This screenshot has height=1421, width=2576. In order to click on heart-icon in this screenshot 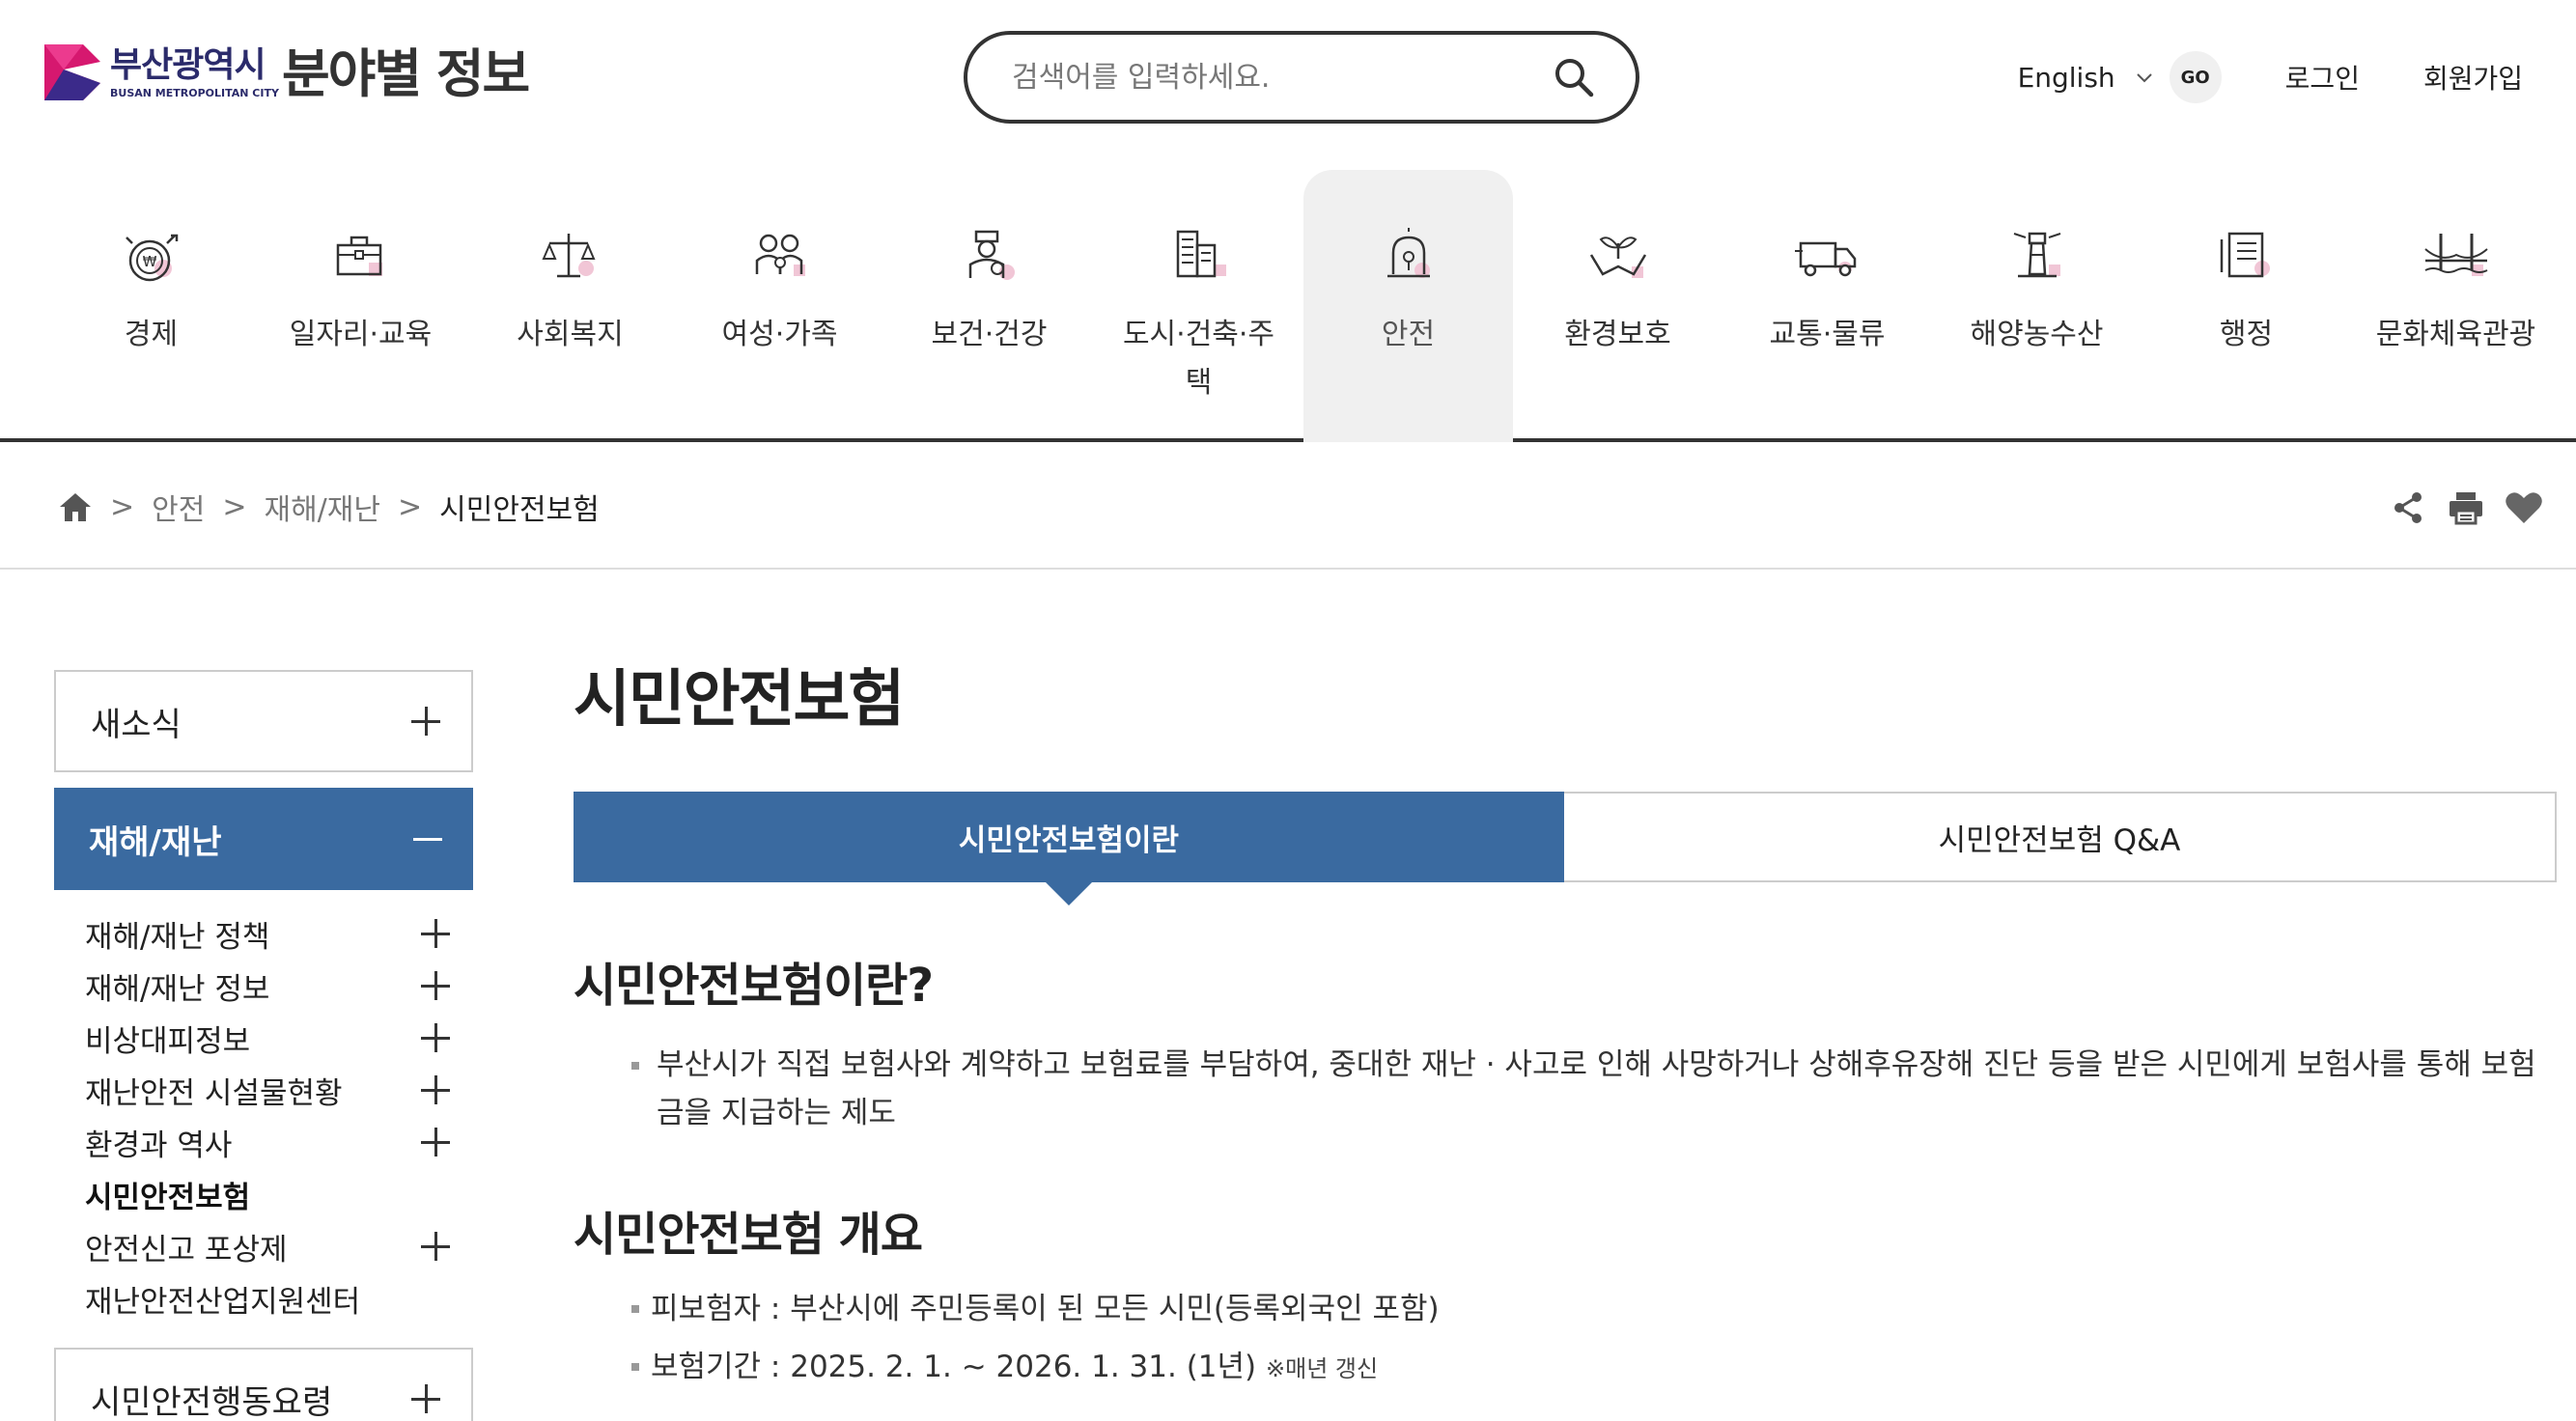, I will do `click(2524, 507)`.